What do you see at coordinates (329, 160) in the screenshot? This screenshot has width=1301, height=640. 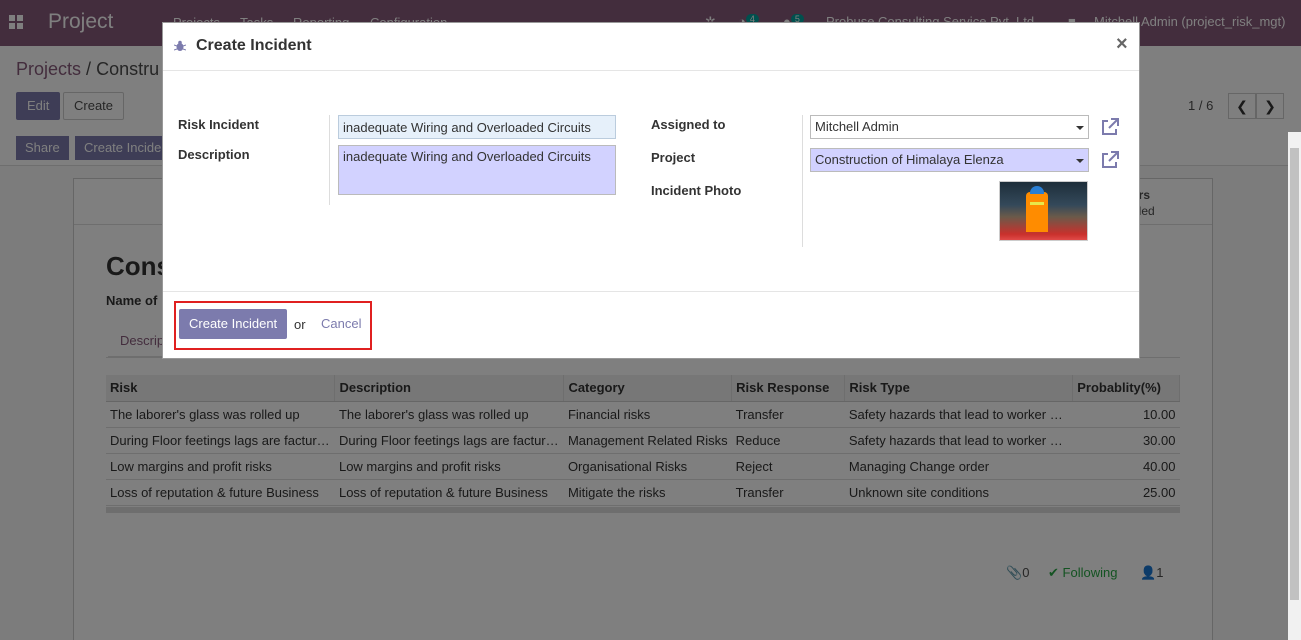 I see `left-group-divider` at bounding box center [329, 160].